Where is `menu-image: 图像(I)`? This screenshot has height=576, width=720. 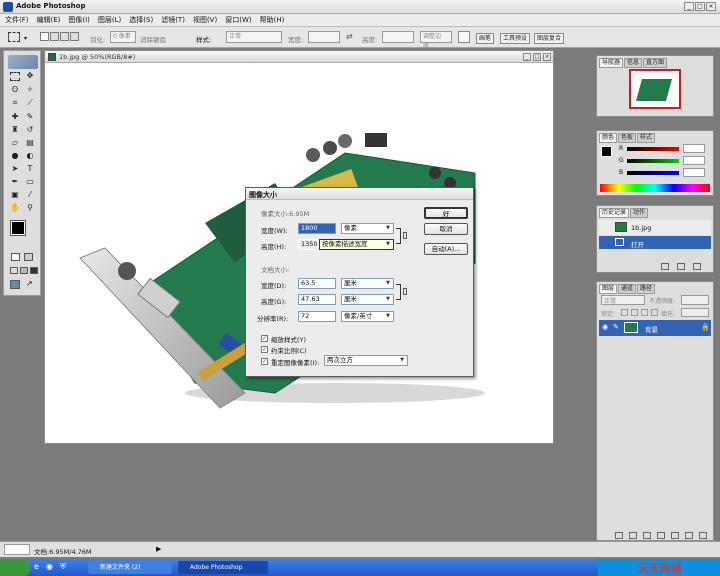 menu-image: 图像(I) is located at coordinates (79, 20).